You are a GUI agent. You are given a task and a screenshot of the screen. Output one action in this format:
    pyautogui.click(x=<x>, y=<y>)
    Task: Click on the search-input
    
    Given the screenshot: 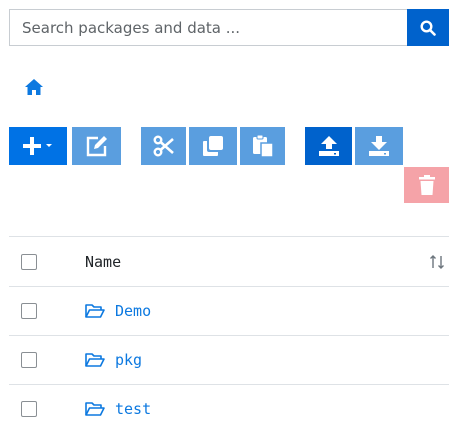 What is the action you would take?
    pyautogui.click(x=208, y=27)
    